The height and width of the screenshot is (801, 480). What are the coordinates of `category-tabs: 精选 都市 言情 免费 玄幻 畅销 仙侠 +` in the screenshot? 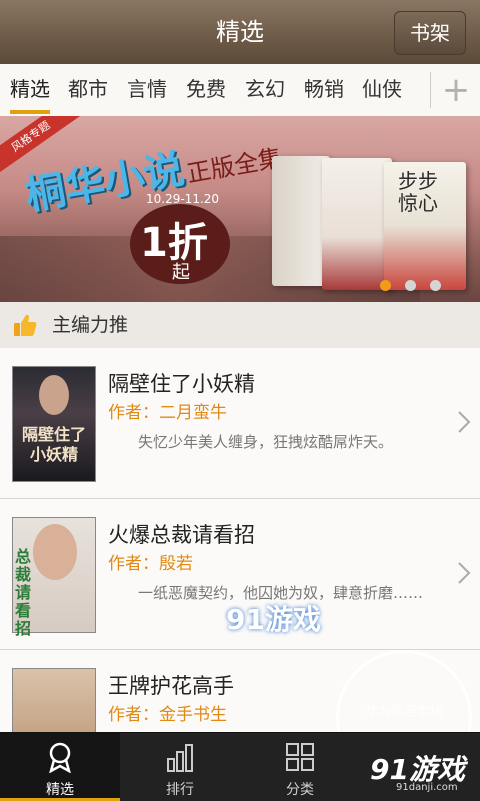 It's located at (240, 90).